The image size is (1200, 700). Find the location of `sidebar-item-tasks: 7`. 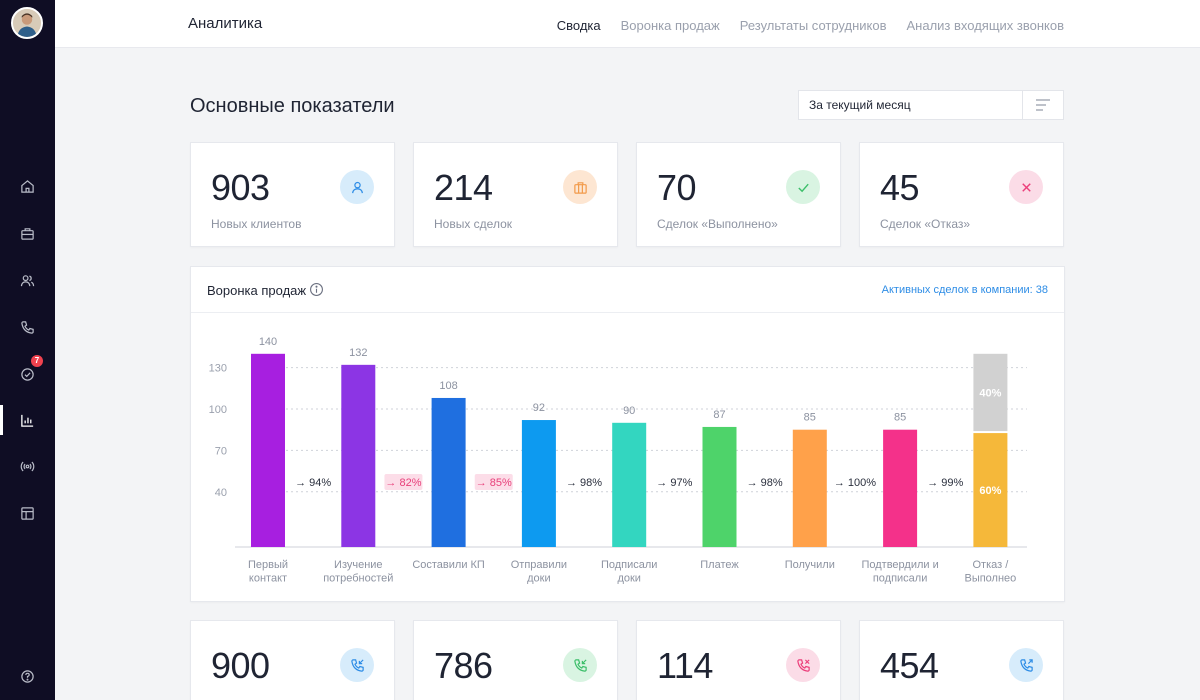

sidebar-item-tasks: 7 is located at coordinates (27, 373).